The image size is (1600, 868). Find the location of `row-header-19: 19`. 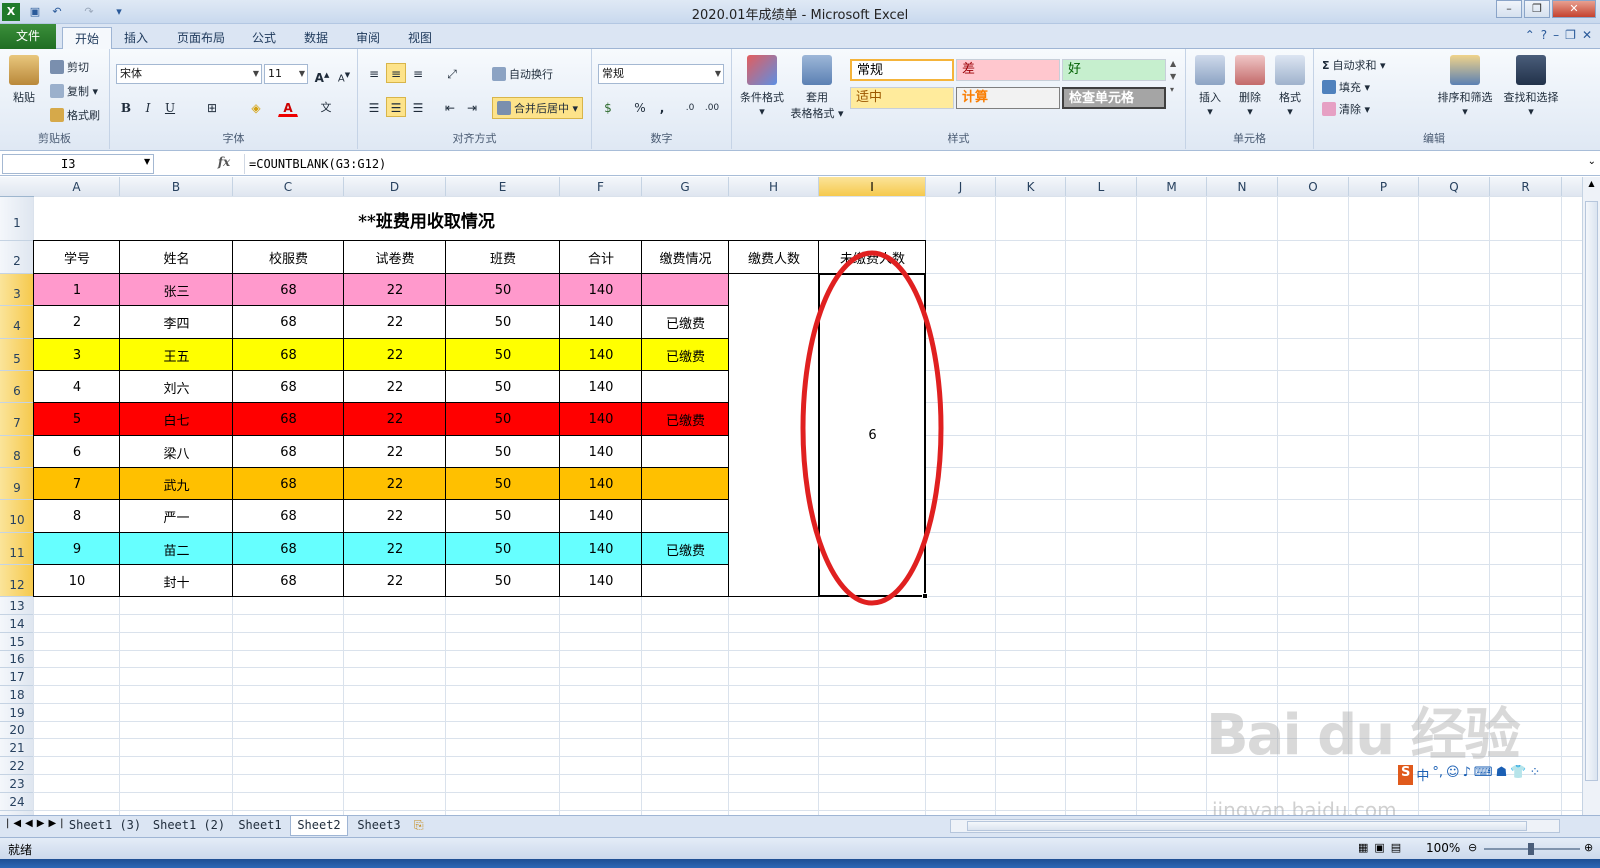

row-header-19: 19 is located at coordinates (17, 713).